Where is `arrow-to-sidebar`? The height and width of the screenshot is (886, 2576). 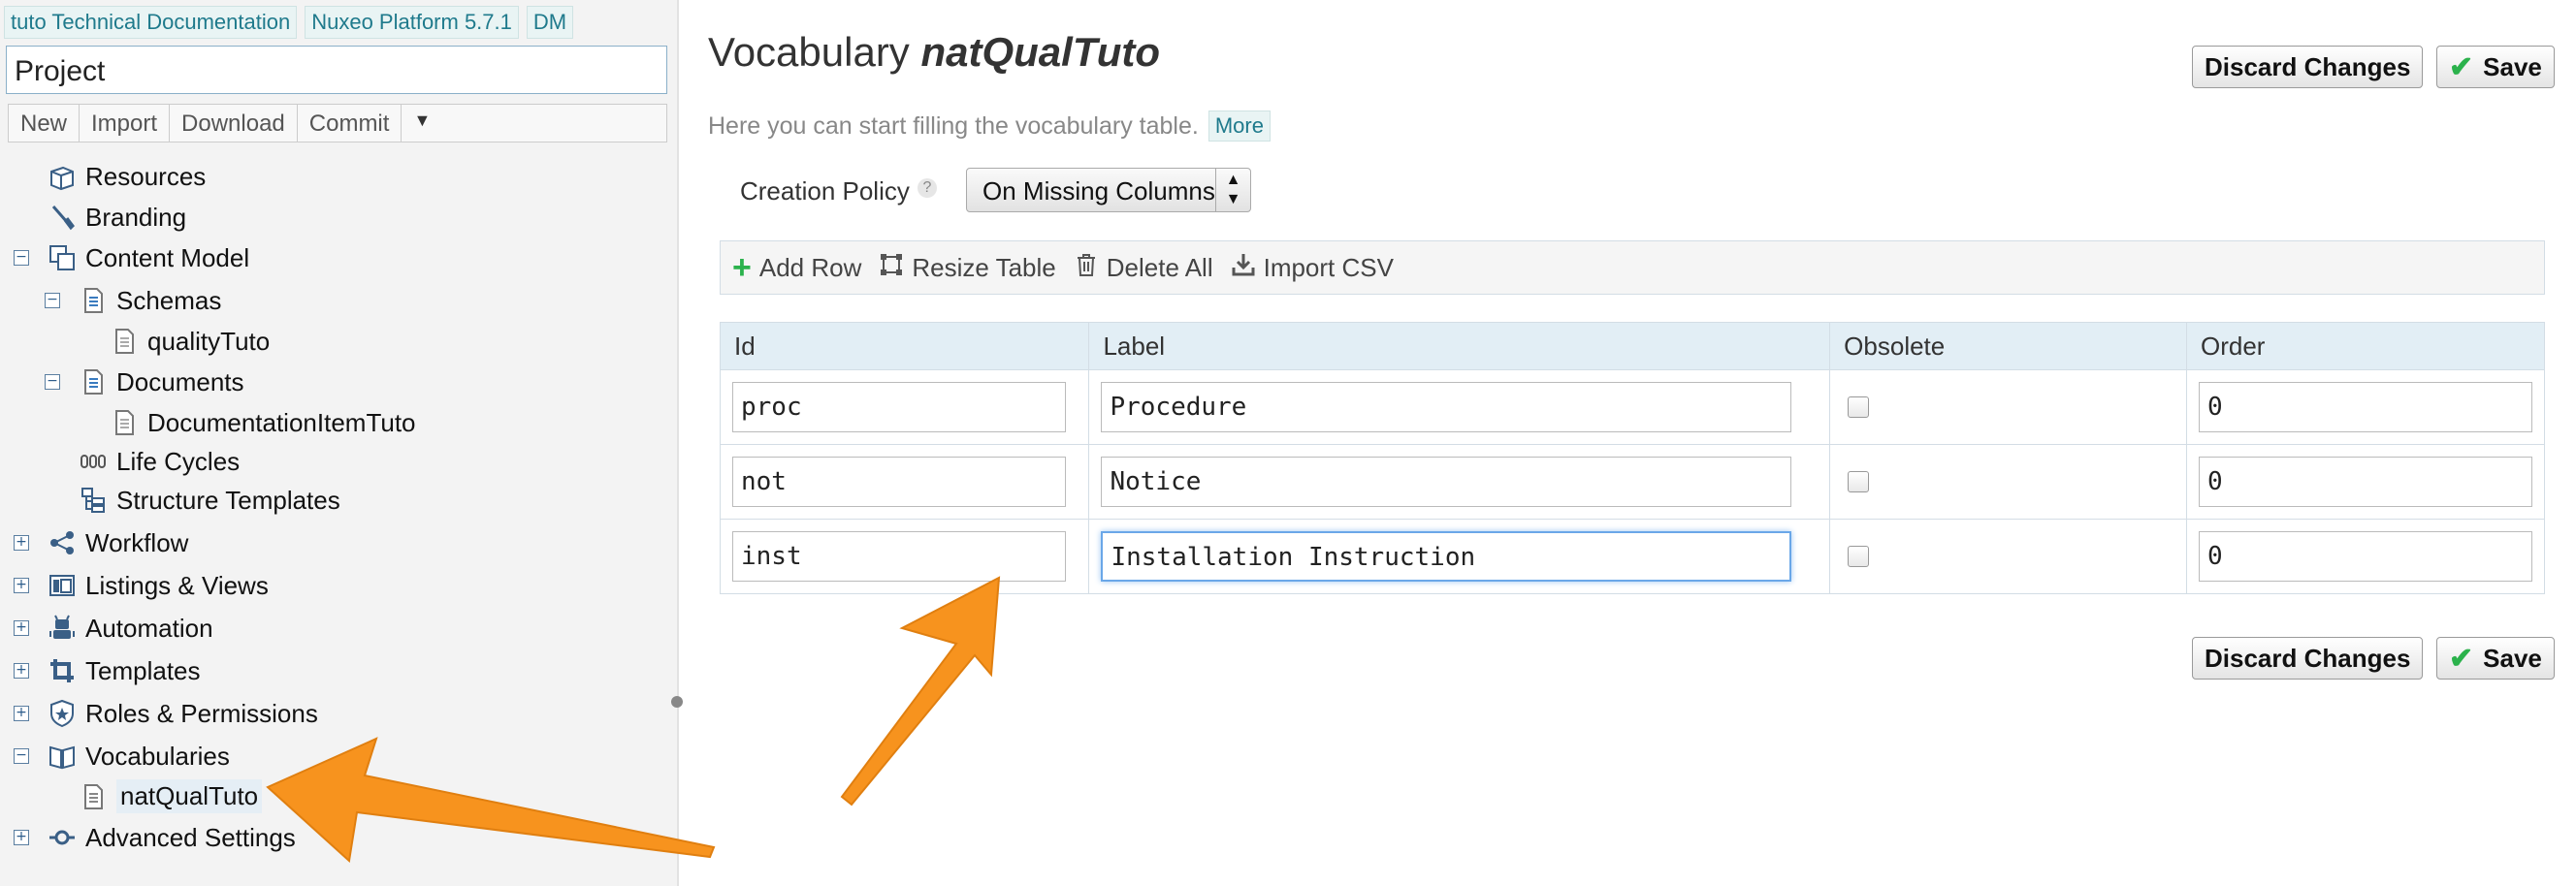 arrow-to-sidebar is located at coordinates (491, 800).